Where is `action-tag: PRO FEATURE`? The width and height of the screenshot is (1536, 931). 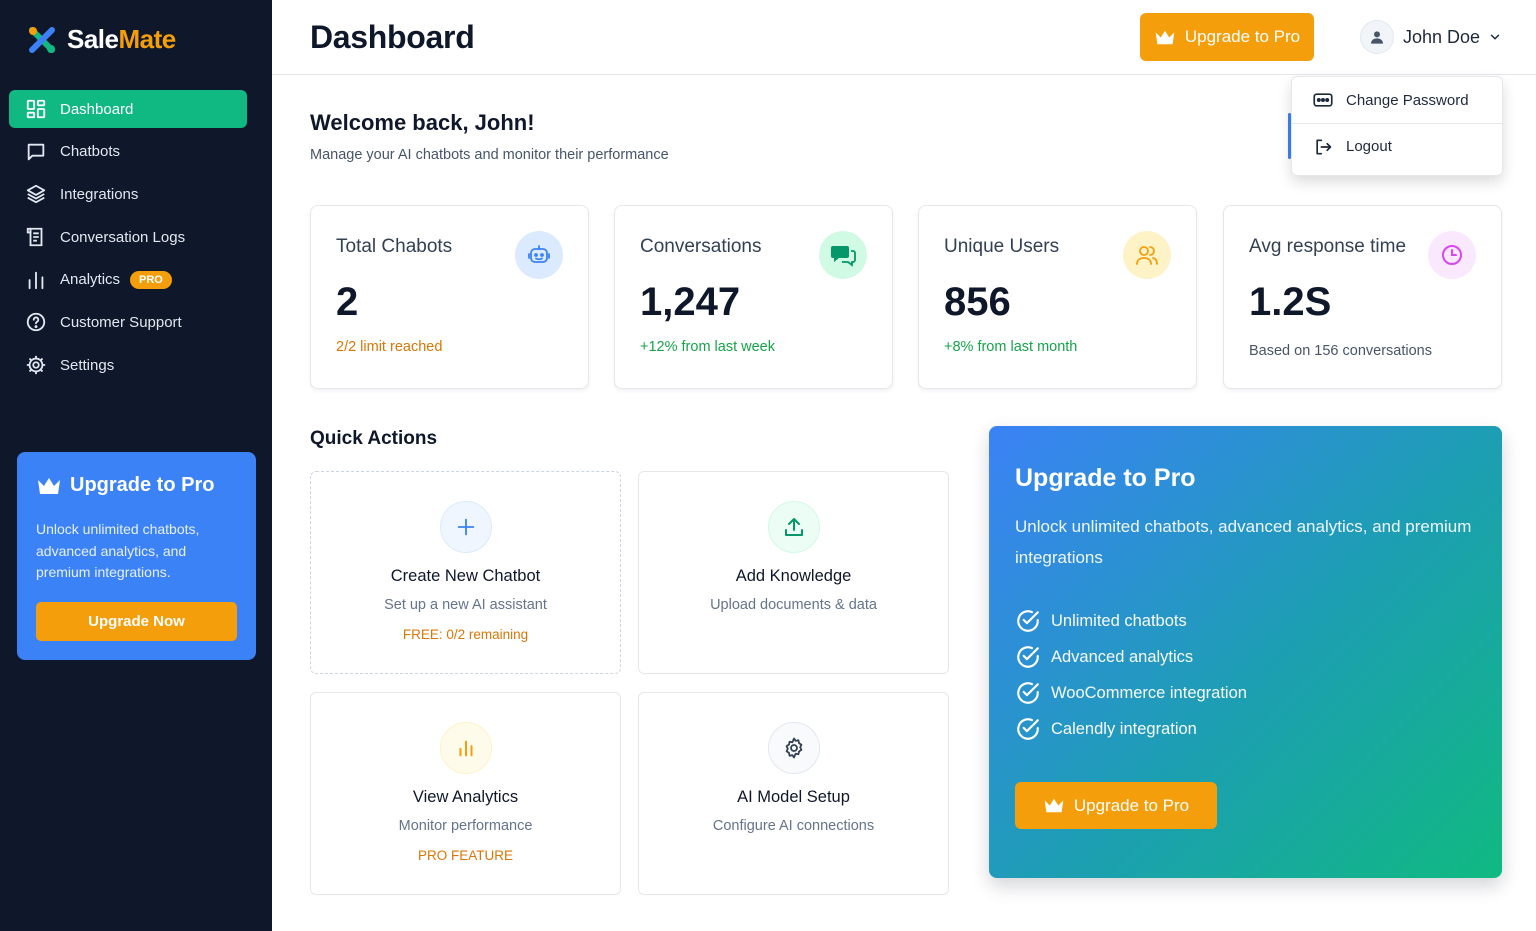
action-tag: PRO FEATURE is located at coordinates (465, 855).